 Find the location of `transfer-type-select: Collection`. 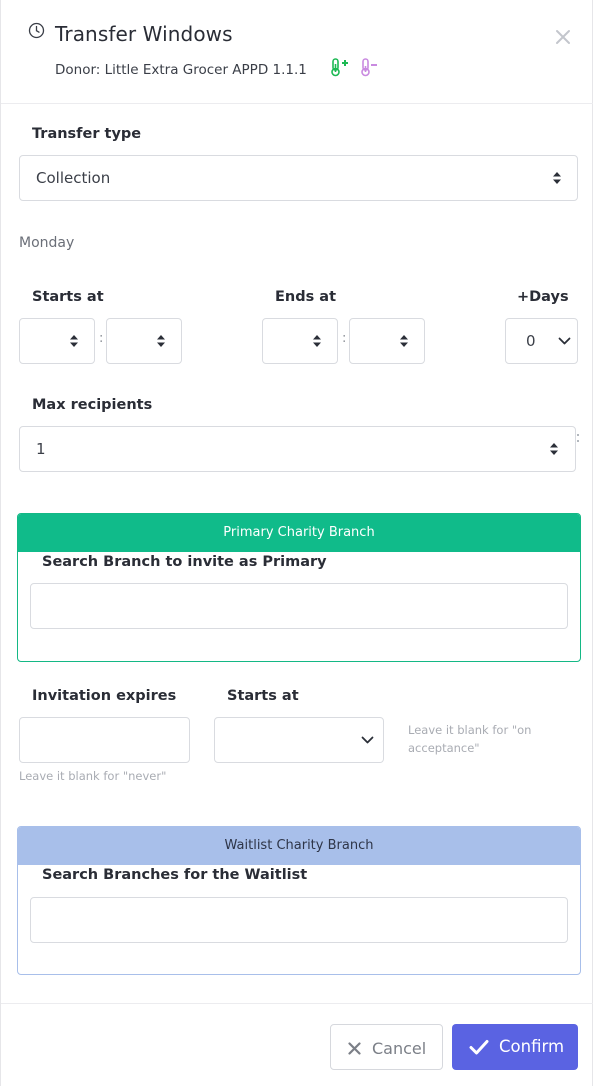

transfer-type-select: Collection is located at coordinates (298, 178).